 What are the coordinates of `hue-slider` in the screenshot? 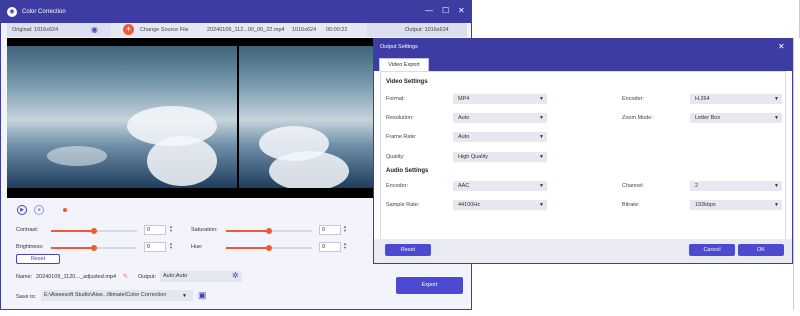 It's located at (269, 248).